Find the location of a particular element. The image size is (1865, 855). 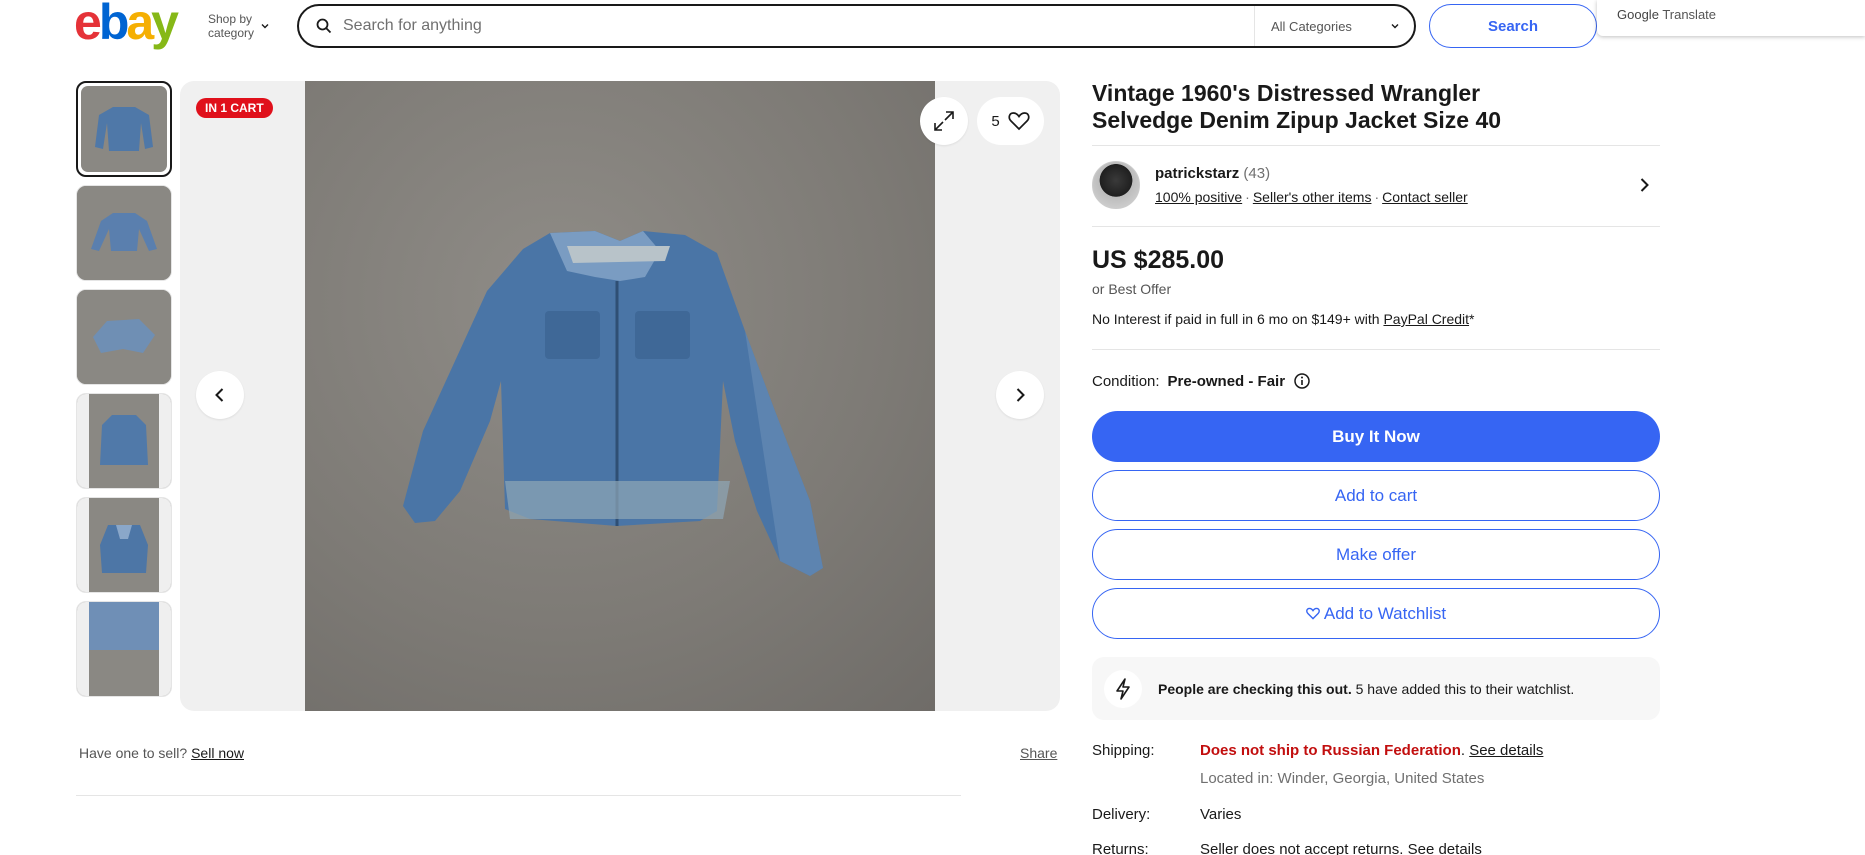

sell-now-link: Sell now is located at coordinates (217, 753).